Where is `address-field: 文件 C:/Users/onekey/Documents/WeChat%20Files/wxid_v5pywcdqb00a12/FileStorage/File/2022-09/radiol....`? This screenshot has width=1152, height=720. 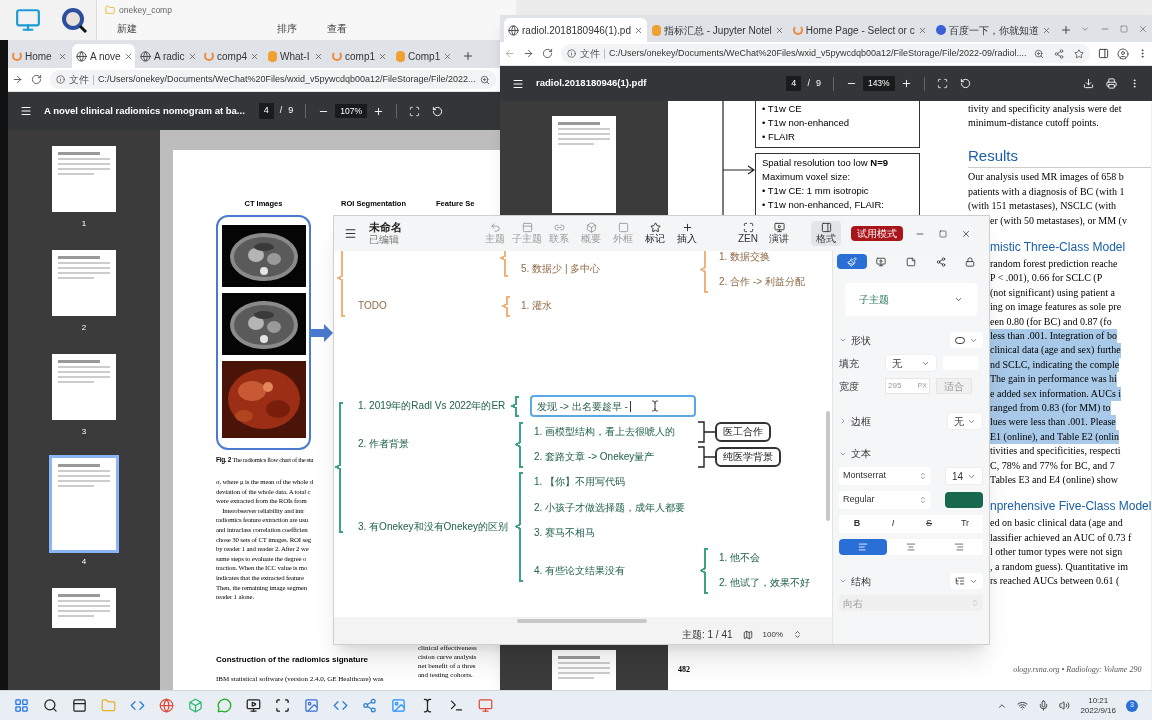 address-field: 文件 C:/Users/onekey/Documents/WeChat%20Files/wxid_v5pywcdqb00a12/FileStorage/File/2022-09/radiol.... is located at coordinates (825, 53).